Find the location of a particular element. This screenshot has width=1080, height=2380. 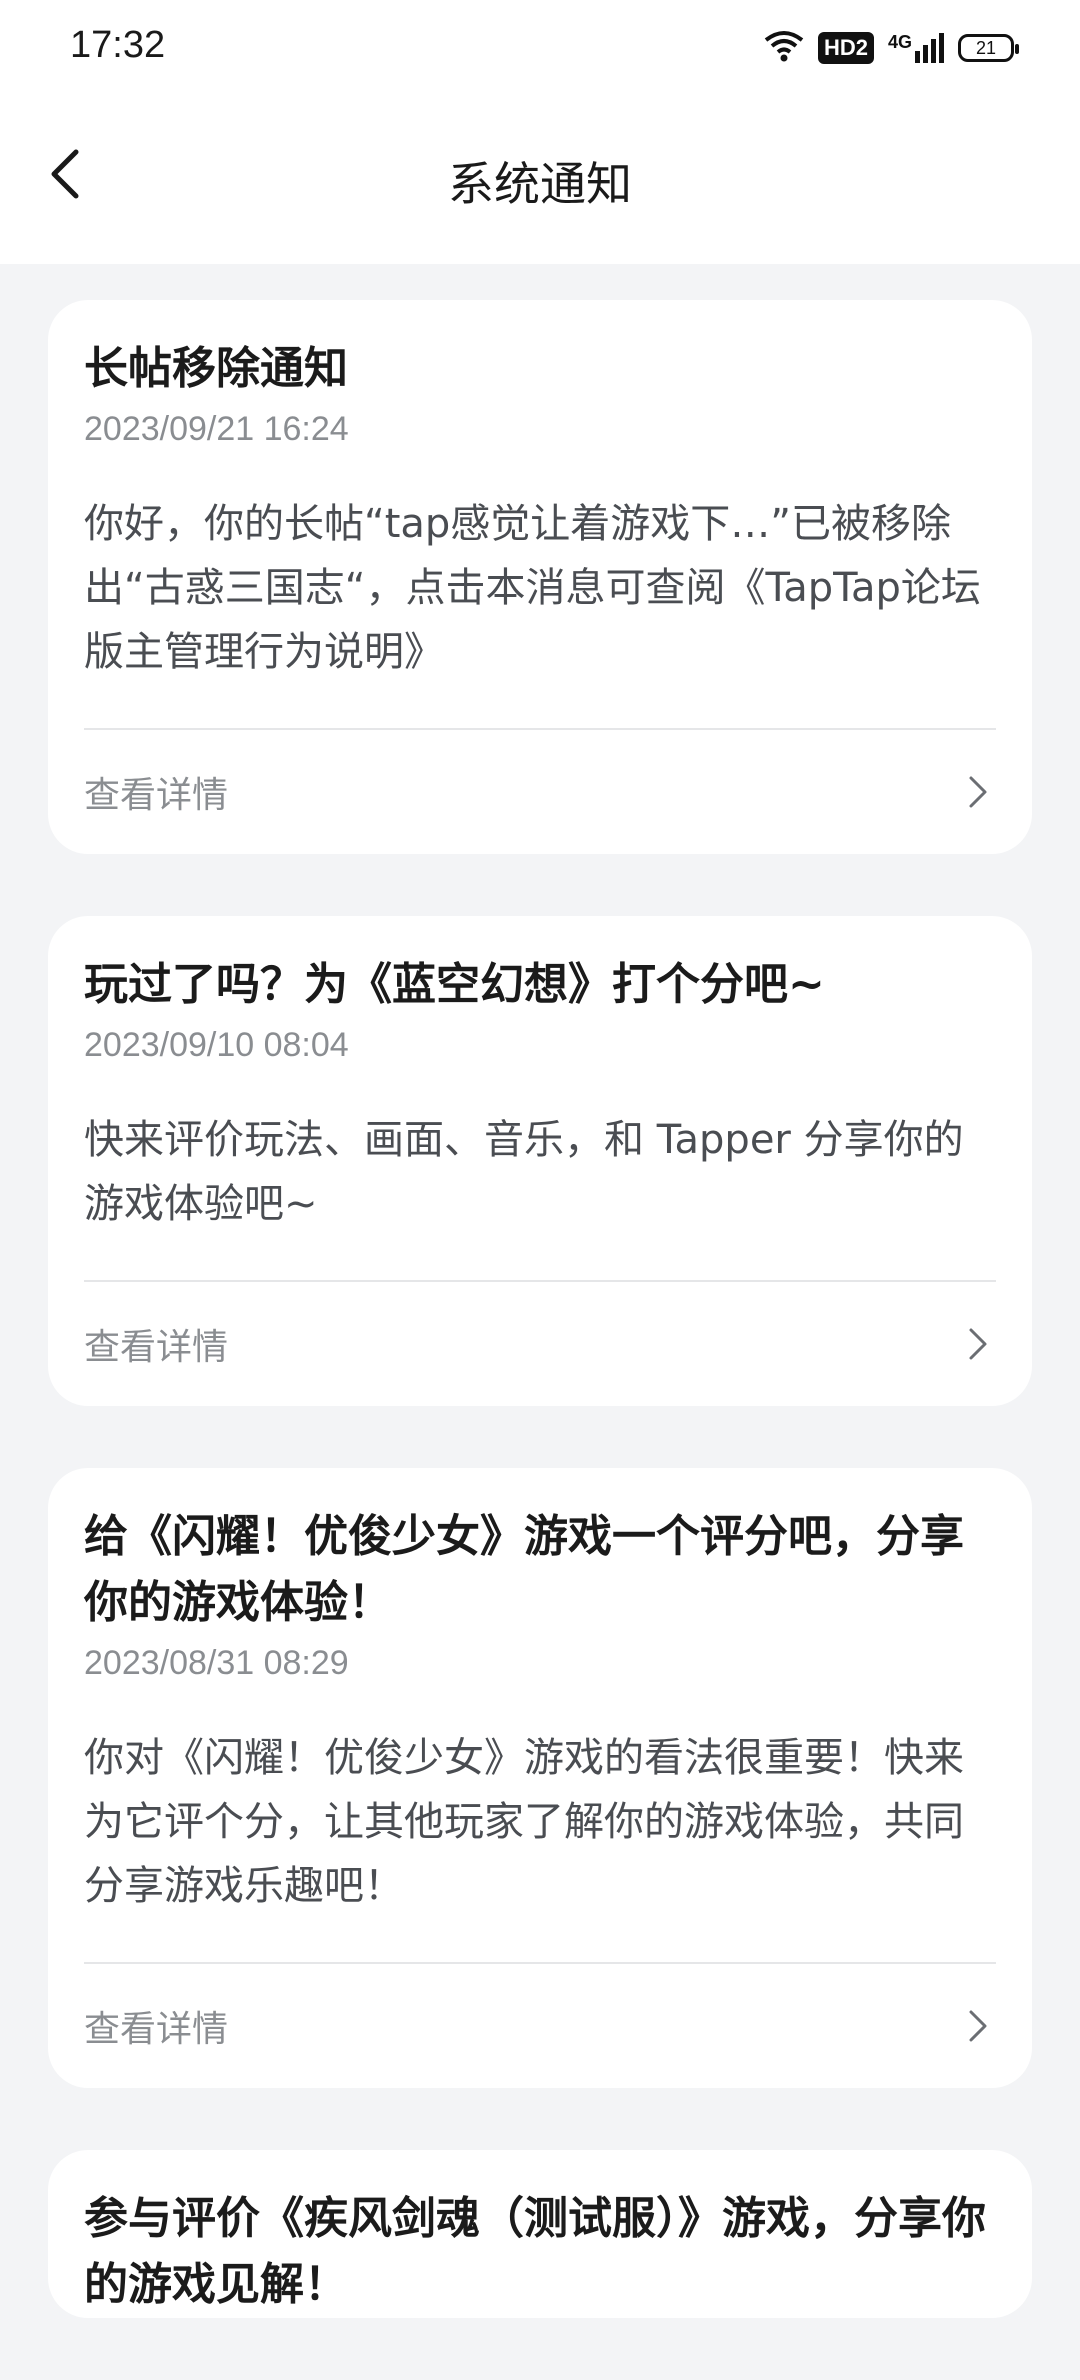

notification-title: 长帖移除通知 is located at coordinates (216, 368).